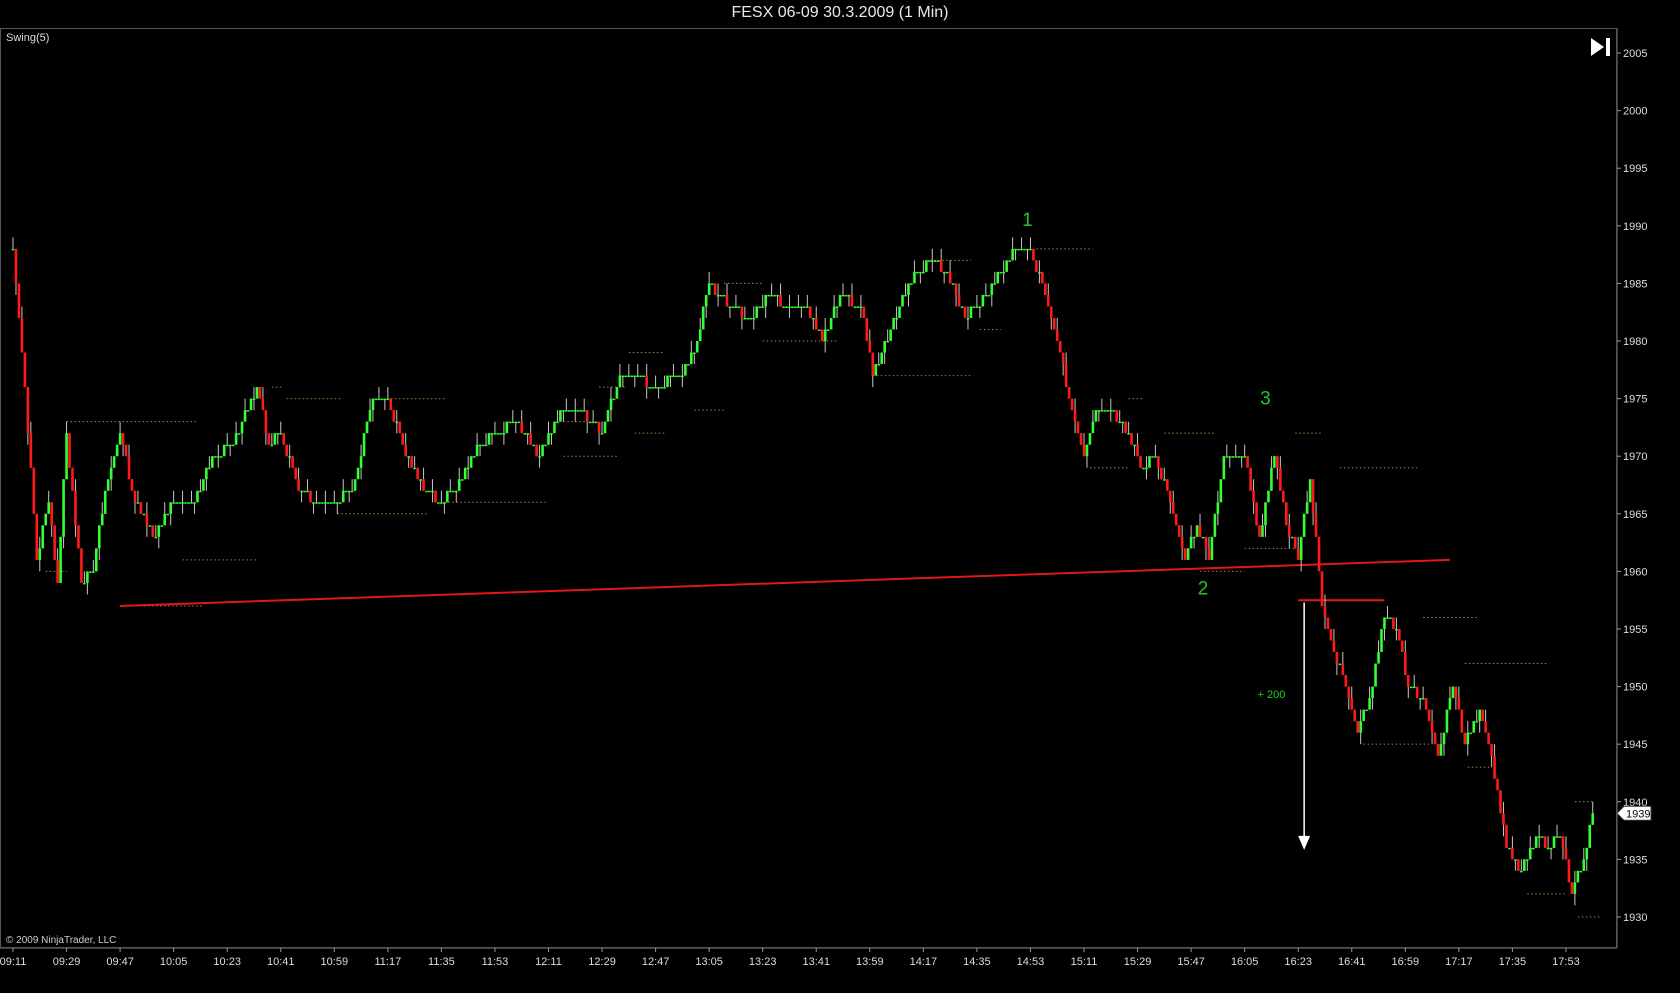  I want to click on time-tick-label: 11:17, so click(387, 962).